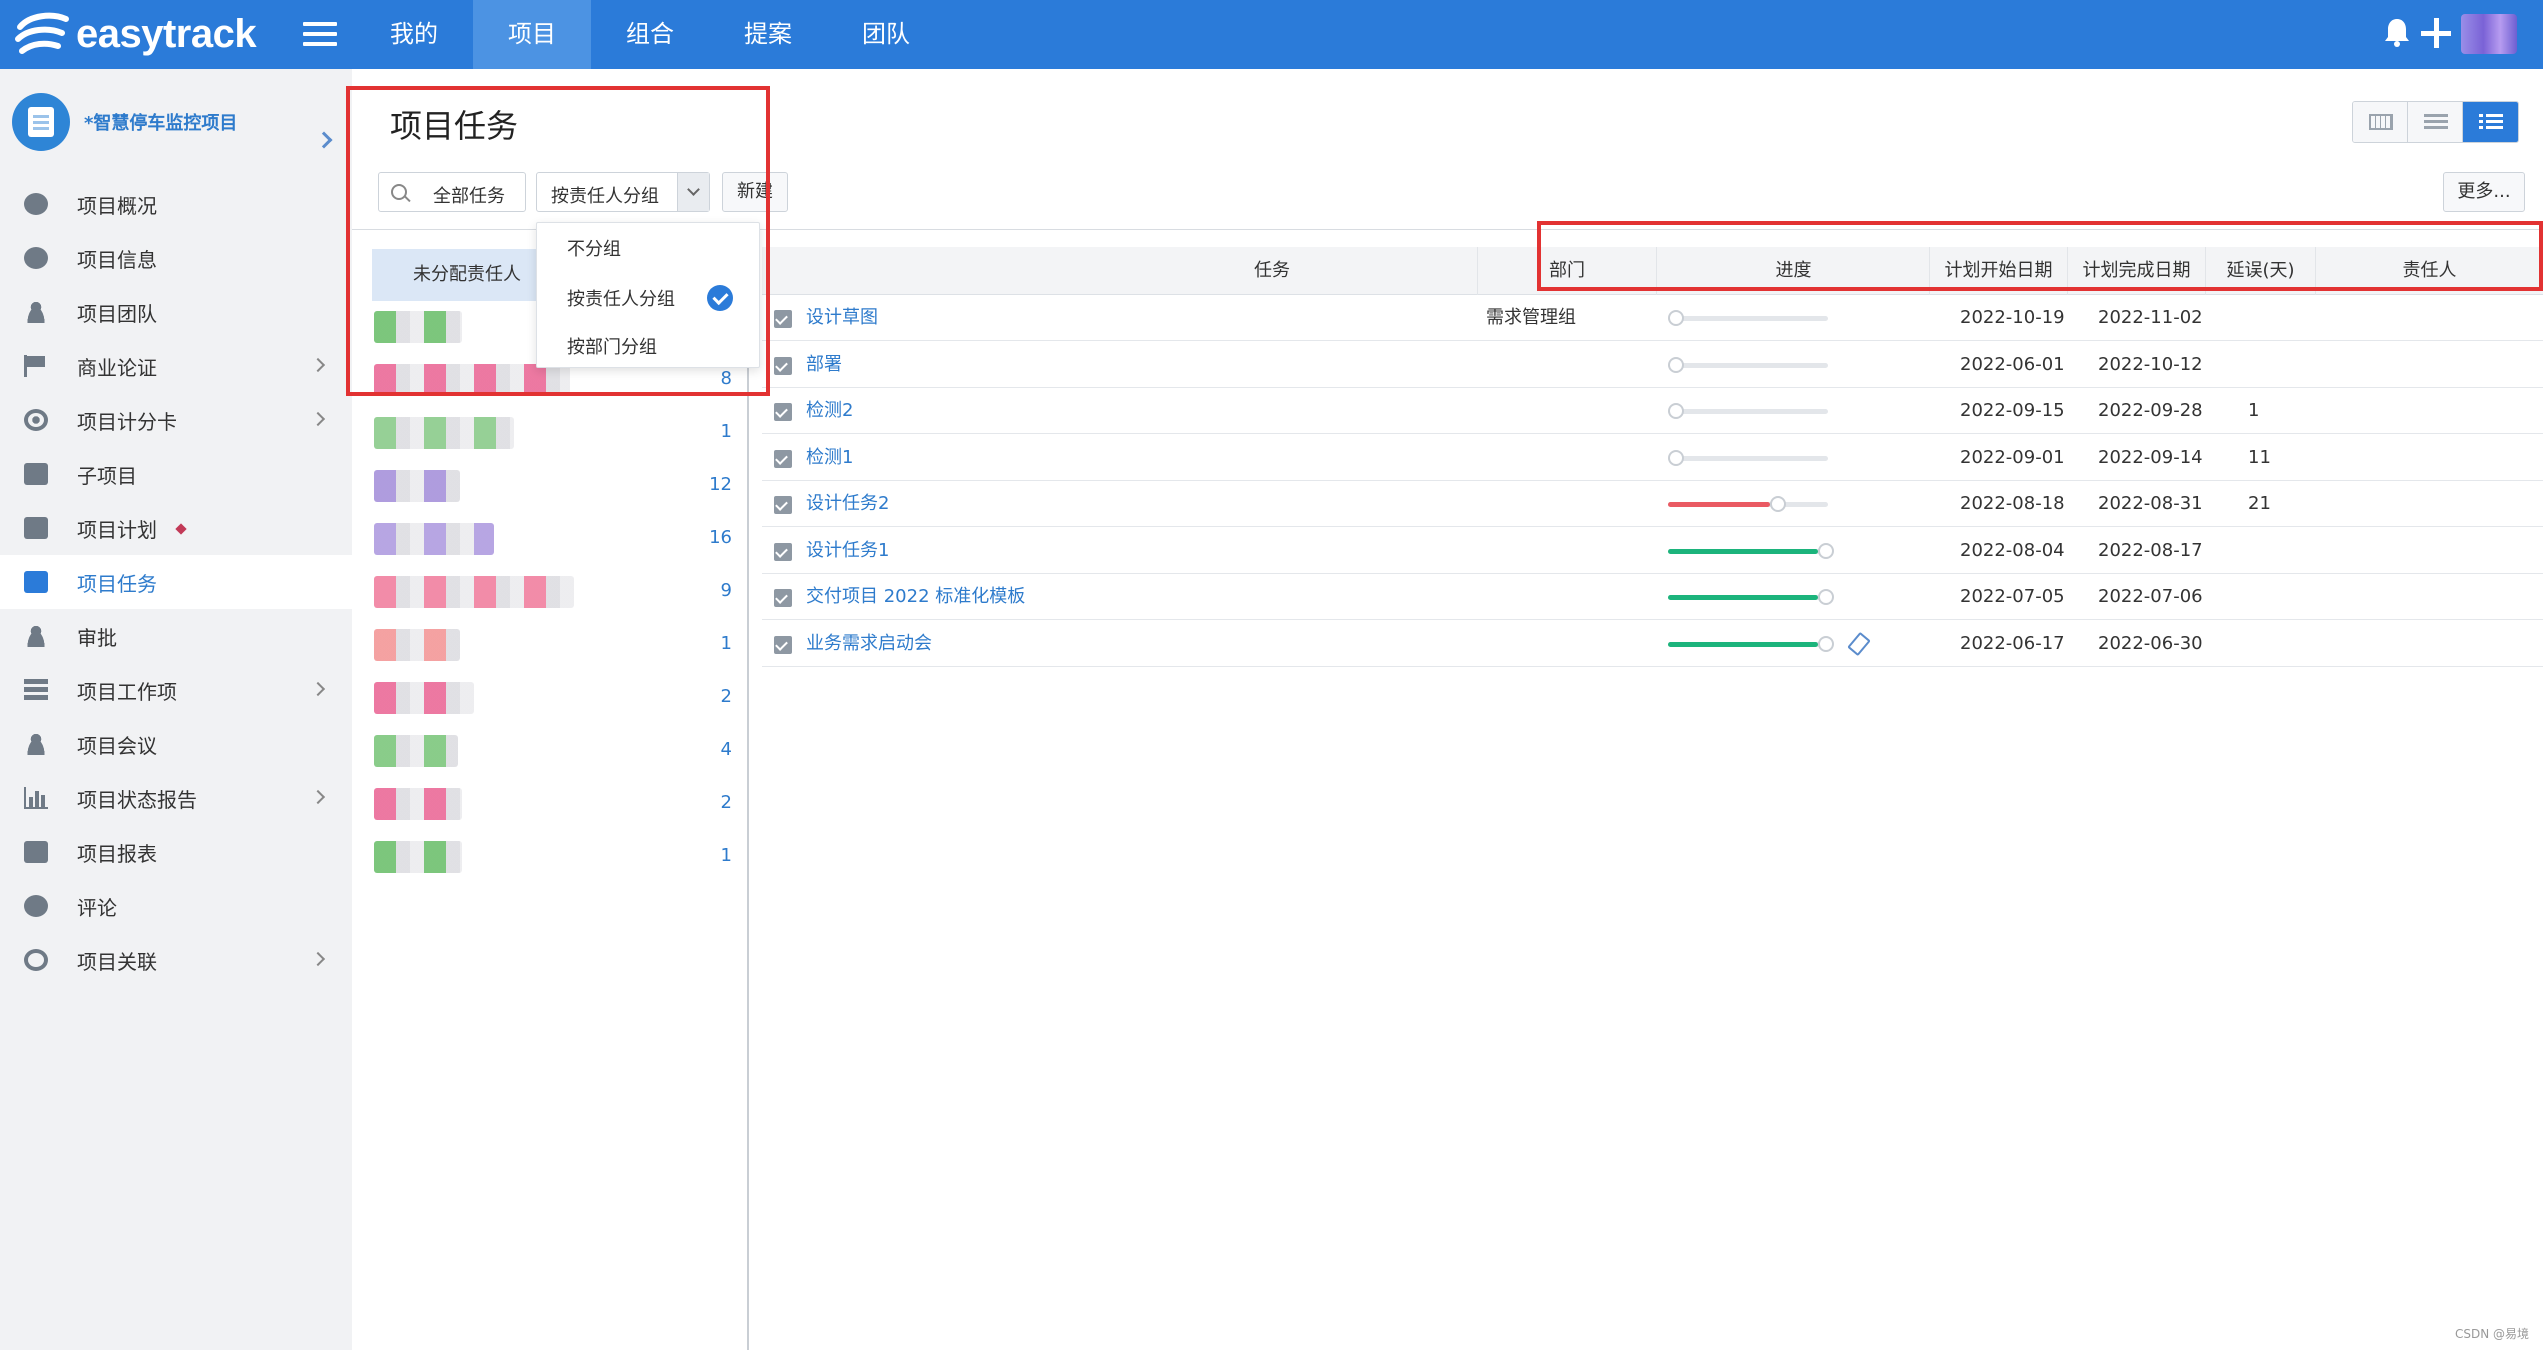 The height and width of the screenshot is (1350, 2543). I want to click on panel-divider, so click(748, 789).